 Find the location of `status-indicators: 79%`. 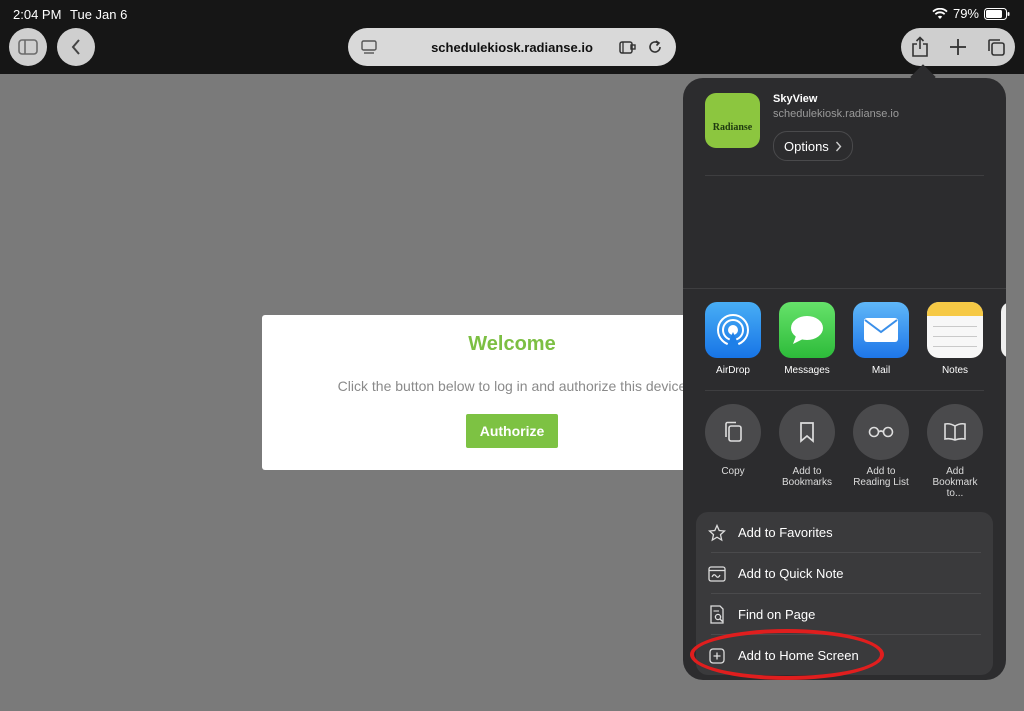

status-indicators: 79% is located at coordinates (971, 13).